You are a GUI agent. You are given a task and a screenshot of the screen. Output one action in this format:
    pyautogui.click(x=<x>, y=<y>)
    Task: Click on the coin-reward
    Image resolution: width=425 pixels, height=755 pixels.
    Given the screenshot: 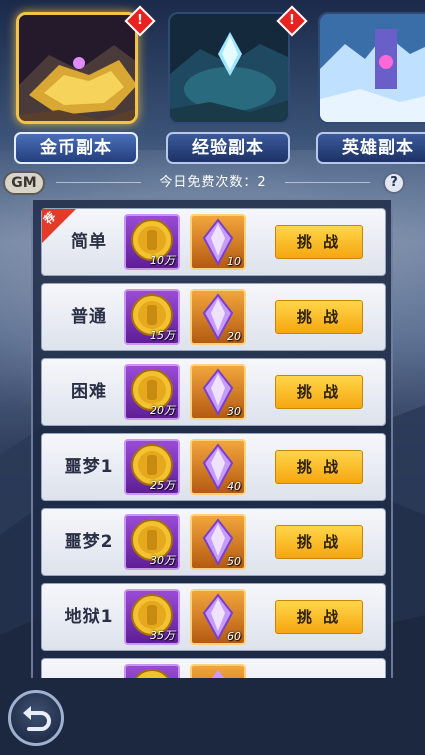 What is the action you would take?
    pyautogui.click(x=152, y=671)
    